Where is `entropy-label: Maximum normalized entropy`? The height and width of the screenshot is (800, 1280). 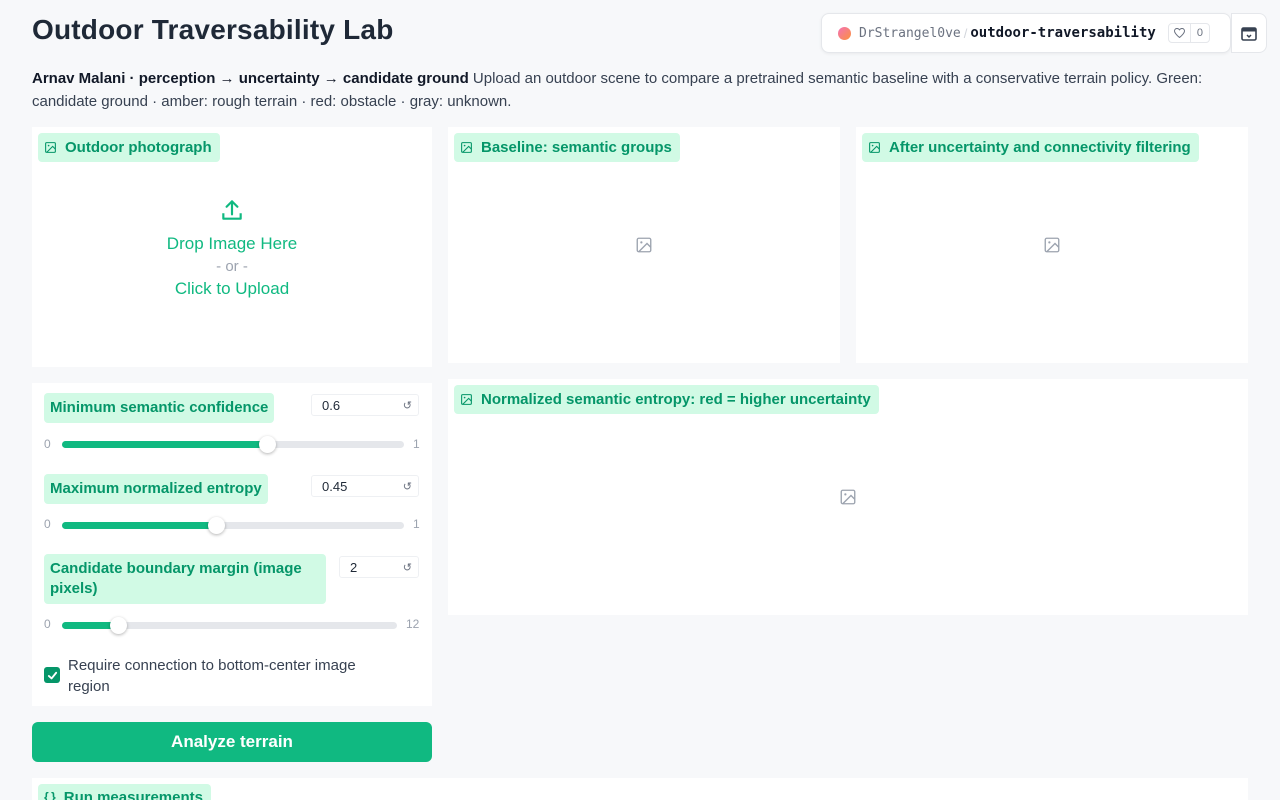 entropy-label: Maximum normalized entropy is located at coordinates (156, 489).